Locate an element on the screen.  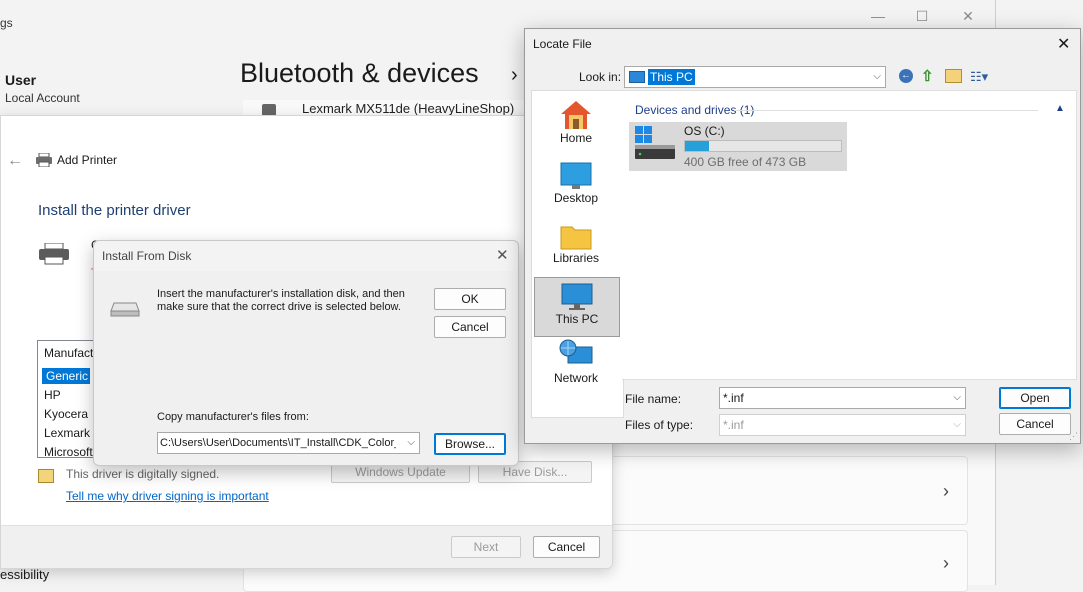
libraries-icon is located at coordinates (576, 238).